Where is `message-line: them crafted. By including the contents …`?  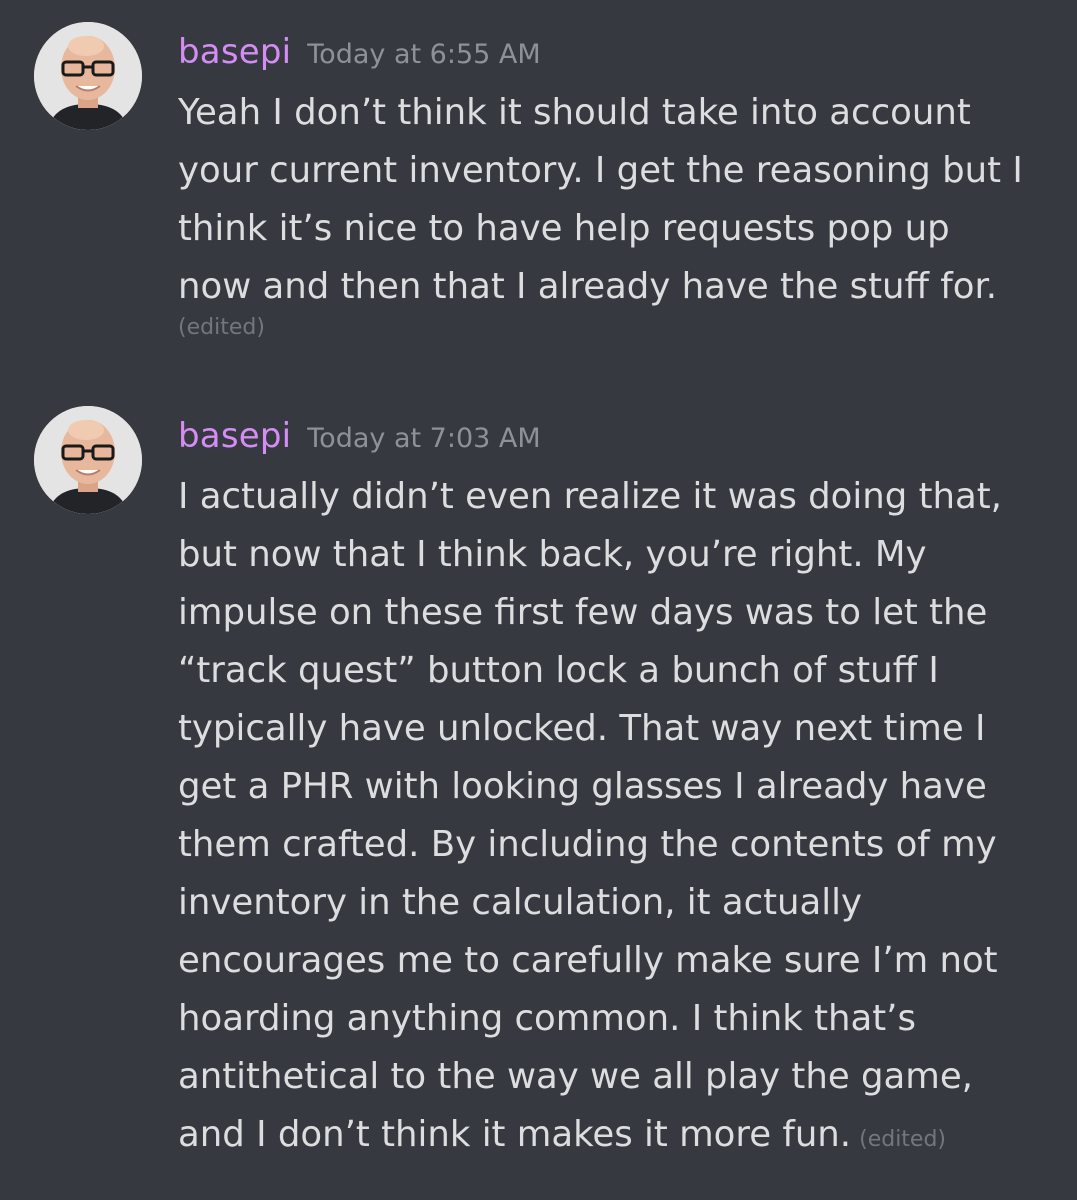 message-line: them crafted. By including the contents … is located at coordinates (587, 844).